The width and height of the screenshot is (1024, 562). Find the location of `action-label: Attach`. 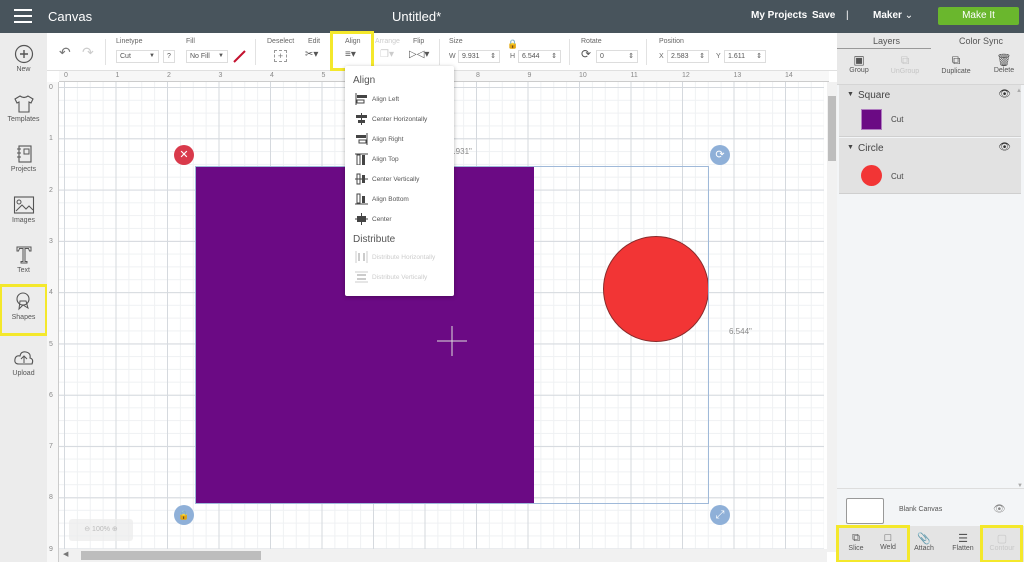

action-label: Attach is located at coordinates (924, 548).